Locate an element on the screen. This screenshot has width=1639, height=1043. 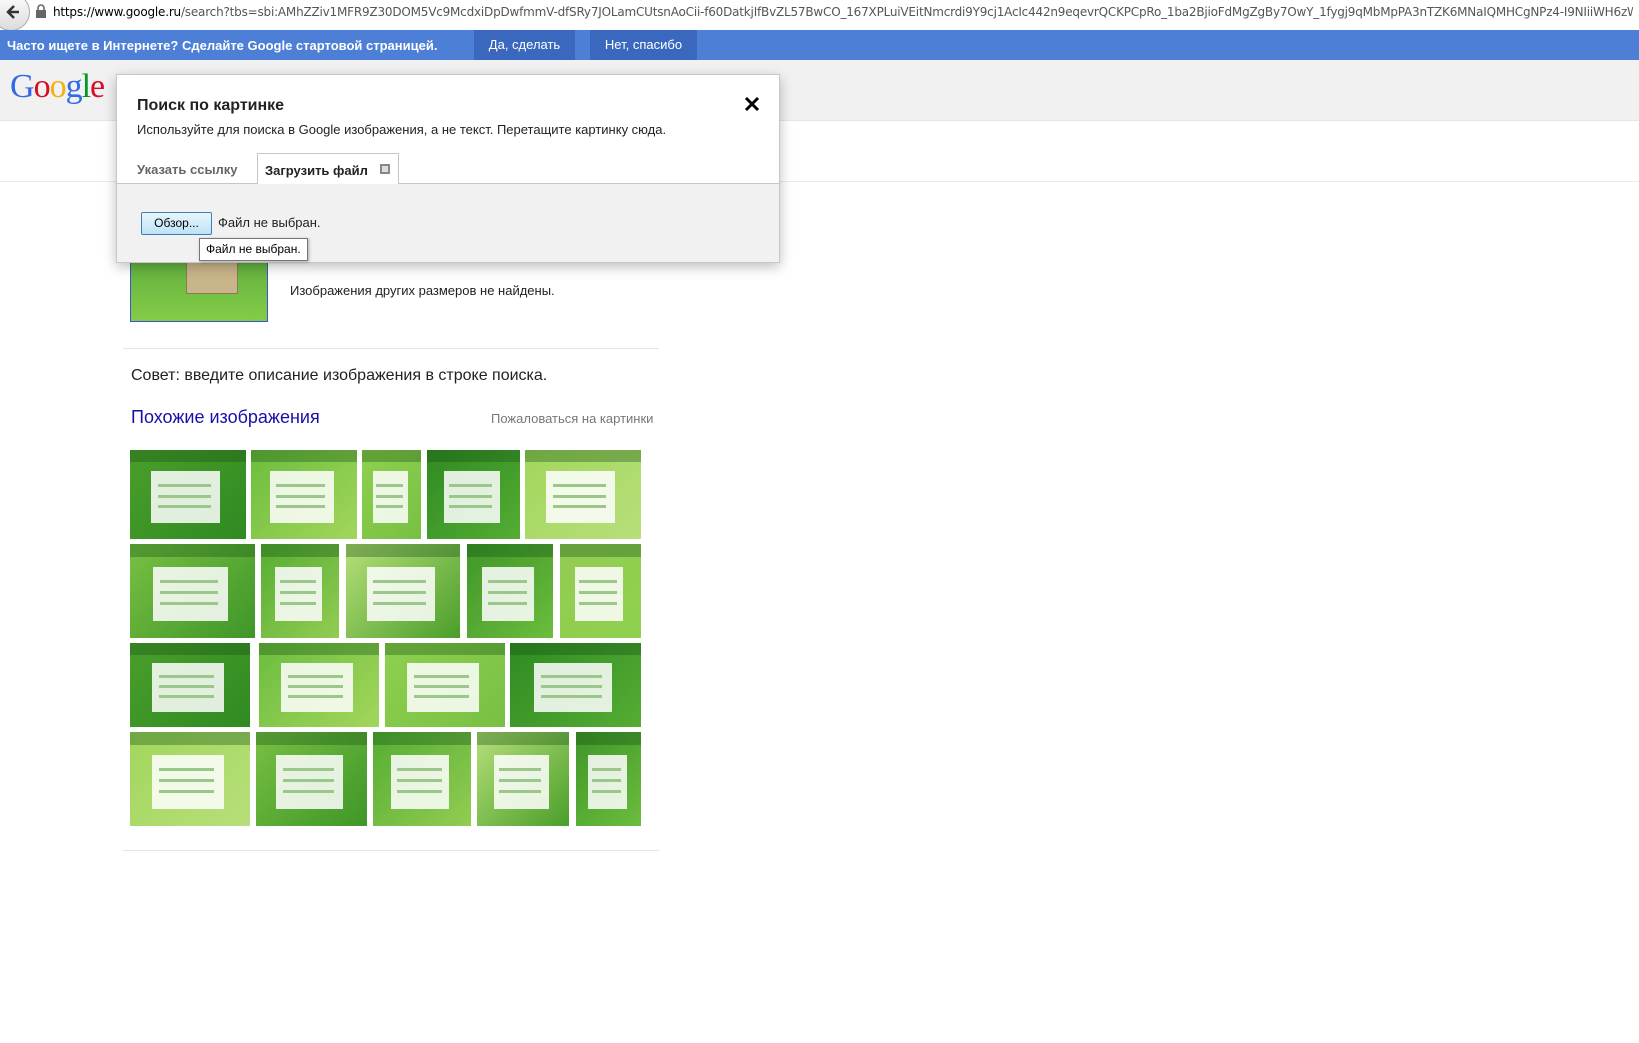
dialog-title: Поиск по картинке is located at coordinates (211, 105).